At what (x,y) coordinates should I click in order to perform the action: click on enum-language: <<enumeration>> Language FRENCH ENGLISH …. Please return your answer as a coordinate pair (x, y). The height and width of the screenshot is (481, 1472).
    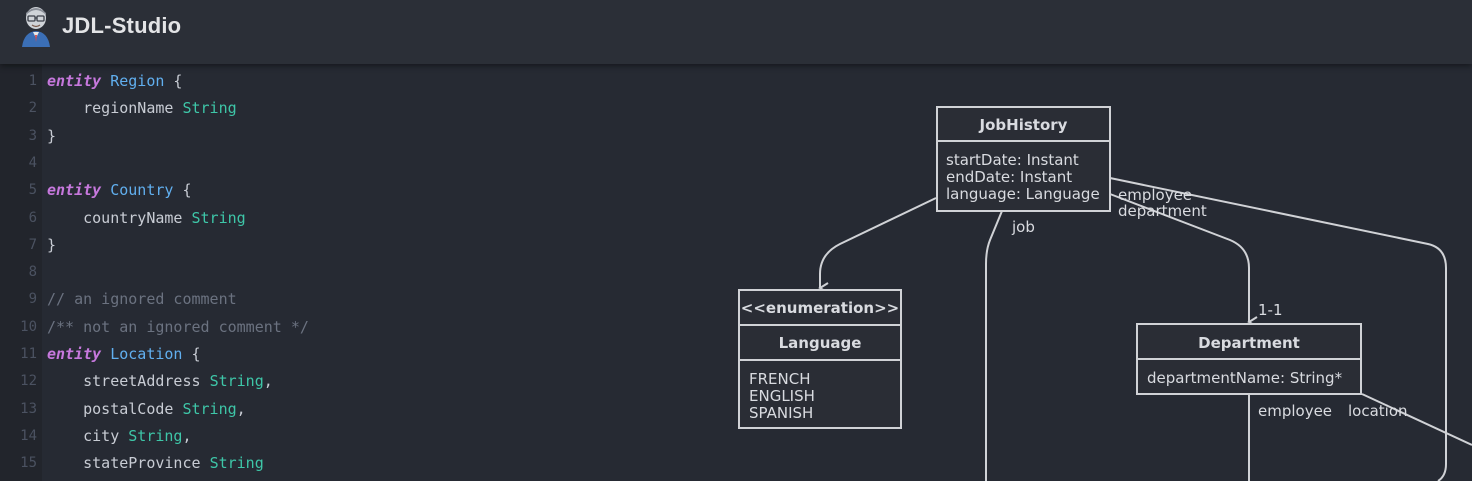
    Looking at the image, I should click on (820, 359).